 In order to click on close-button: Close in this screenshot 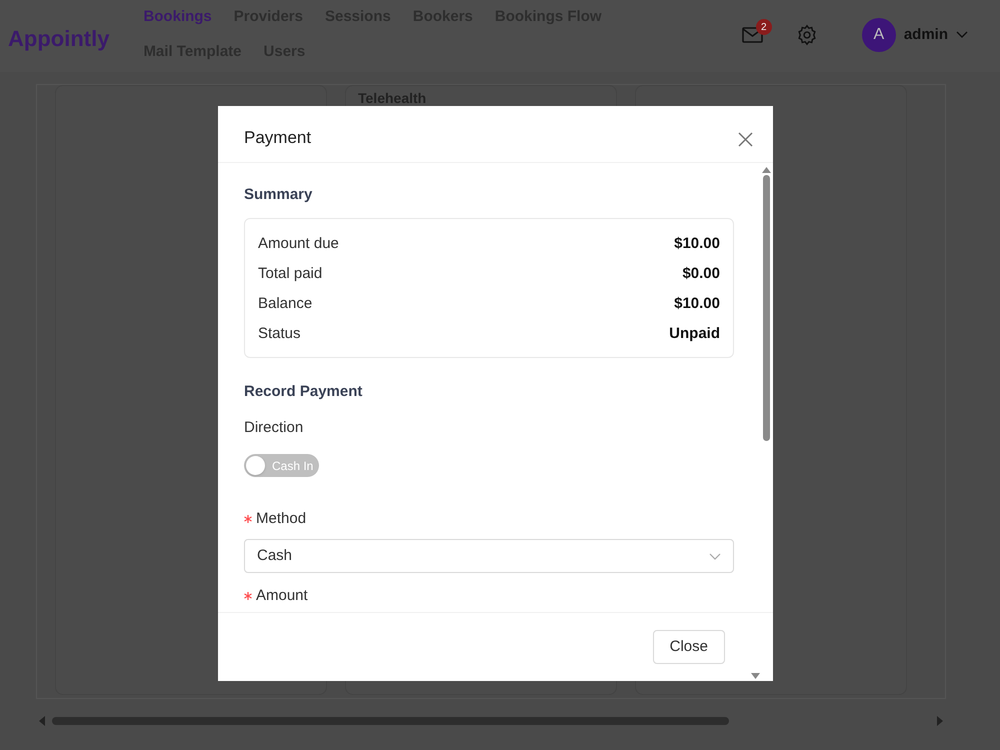, I will do `click(688, 647)`.